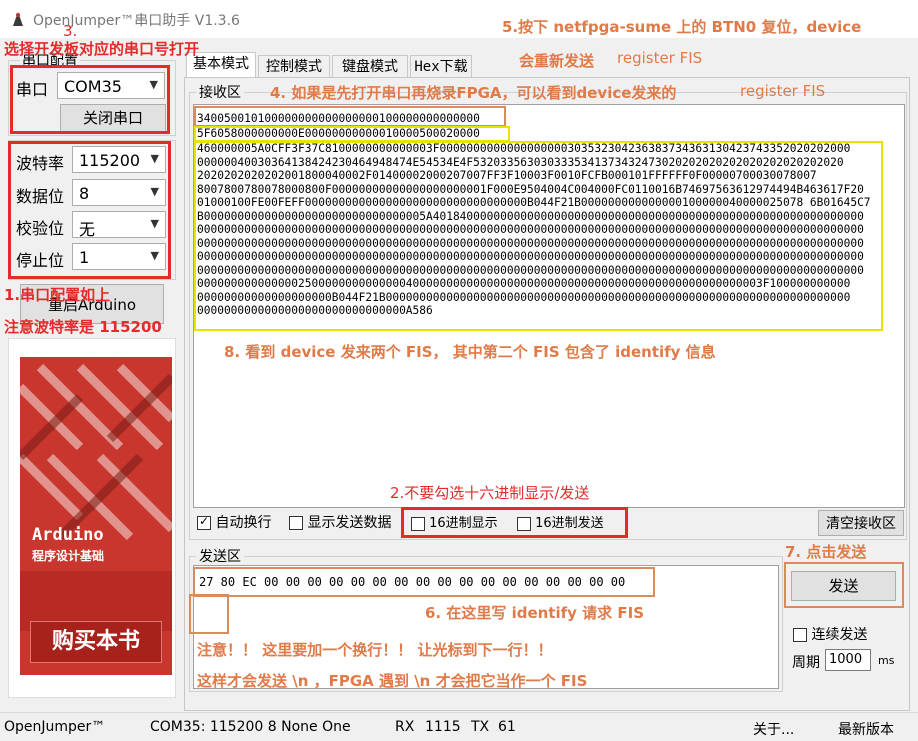 The width and height of the screenshot is (918, 741). Describe the element at coordinates (392, 681) in the screenshot. I see `annotation-note-2: 这样才会发送 \n ，FPGA 遇到 \n 才会把它当作一个 FIS` at that location.